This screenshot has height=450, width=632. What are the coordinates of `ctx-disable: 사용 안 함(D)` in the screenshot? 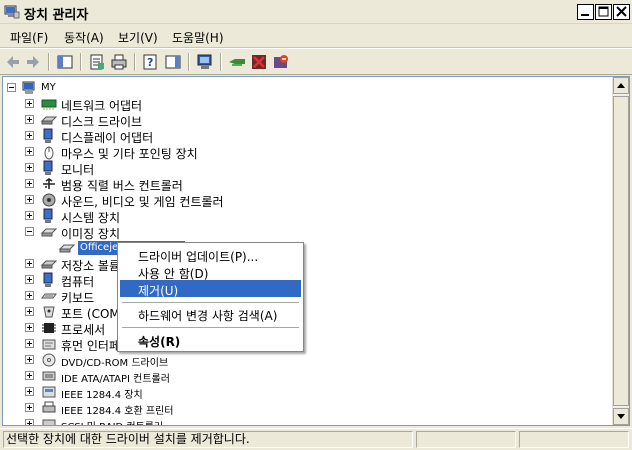 It's located at (210, 272).